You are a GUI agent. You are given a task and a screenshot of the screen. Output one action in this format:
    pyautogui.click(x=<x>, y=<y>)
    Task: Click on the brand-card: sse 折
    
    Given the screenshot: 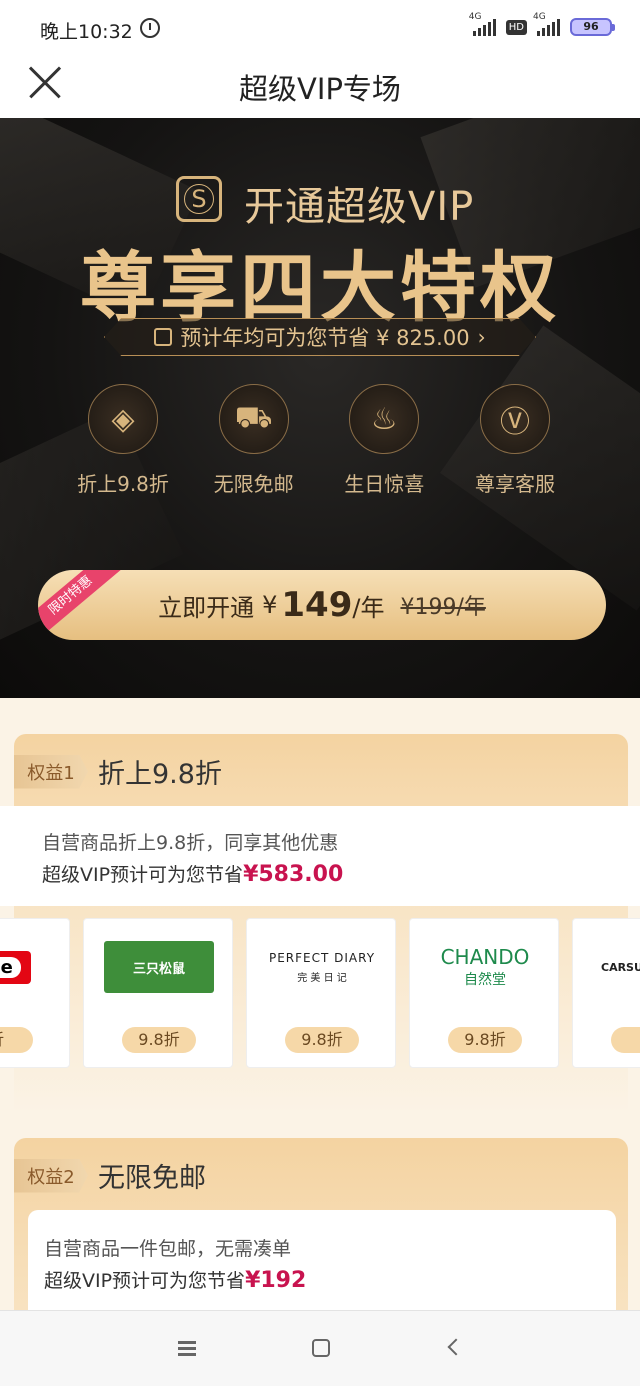 What is the action you would take?
    pyautogui.click(x=35, y=993)
    